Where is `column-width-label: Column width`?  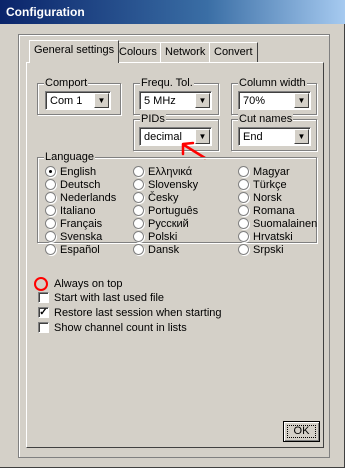 column-width-label: Column width is located at coordinates (272, 83).